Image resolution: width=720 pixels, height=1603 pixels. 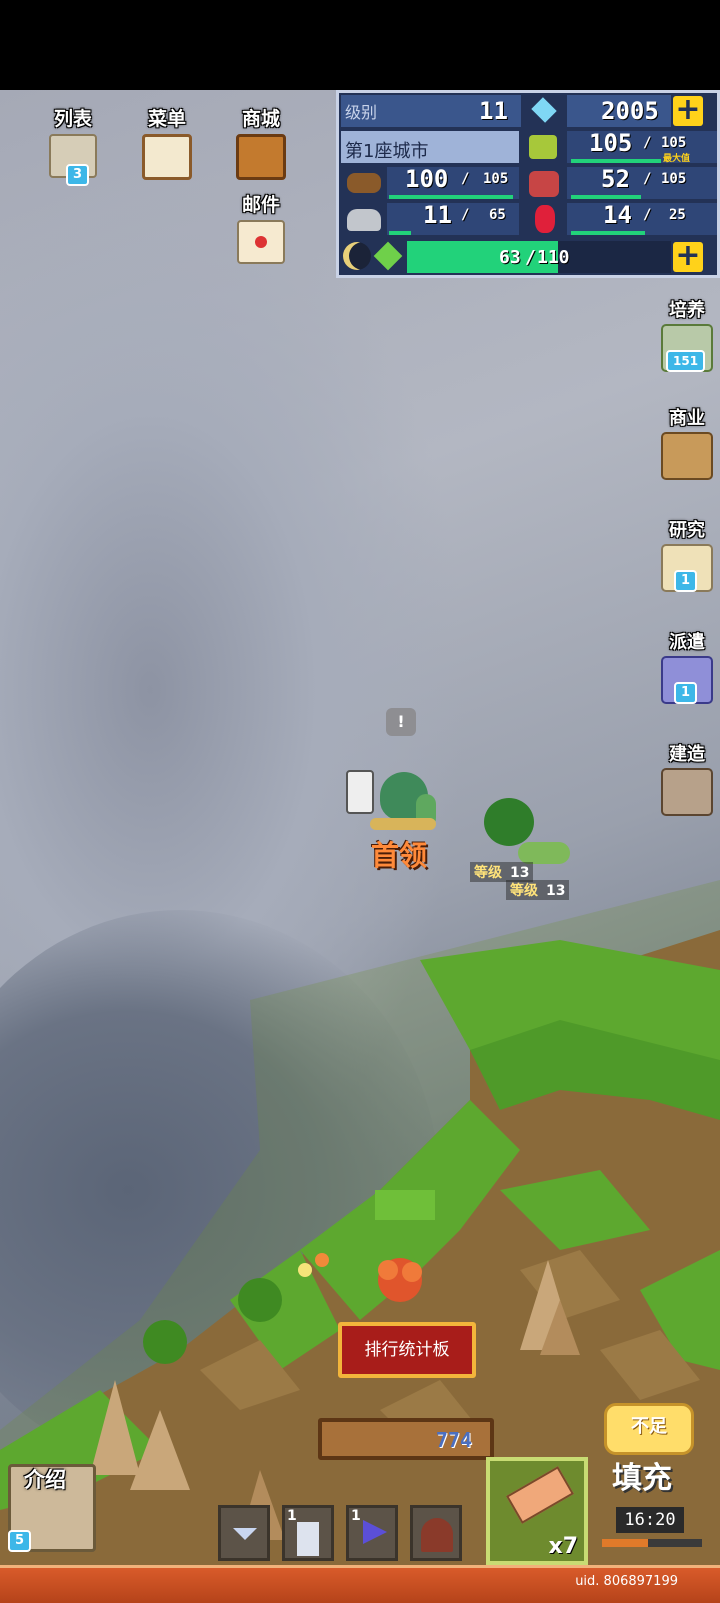 I want to click on flag-slot: 1, so click(x=372, y=1533).